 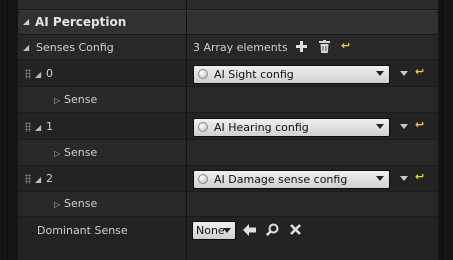 What do you see at coordinates (324, 46) in the screenshot?
I see `trash-icon` at bounding box center [324, 46].